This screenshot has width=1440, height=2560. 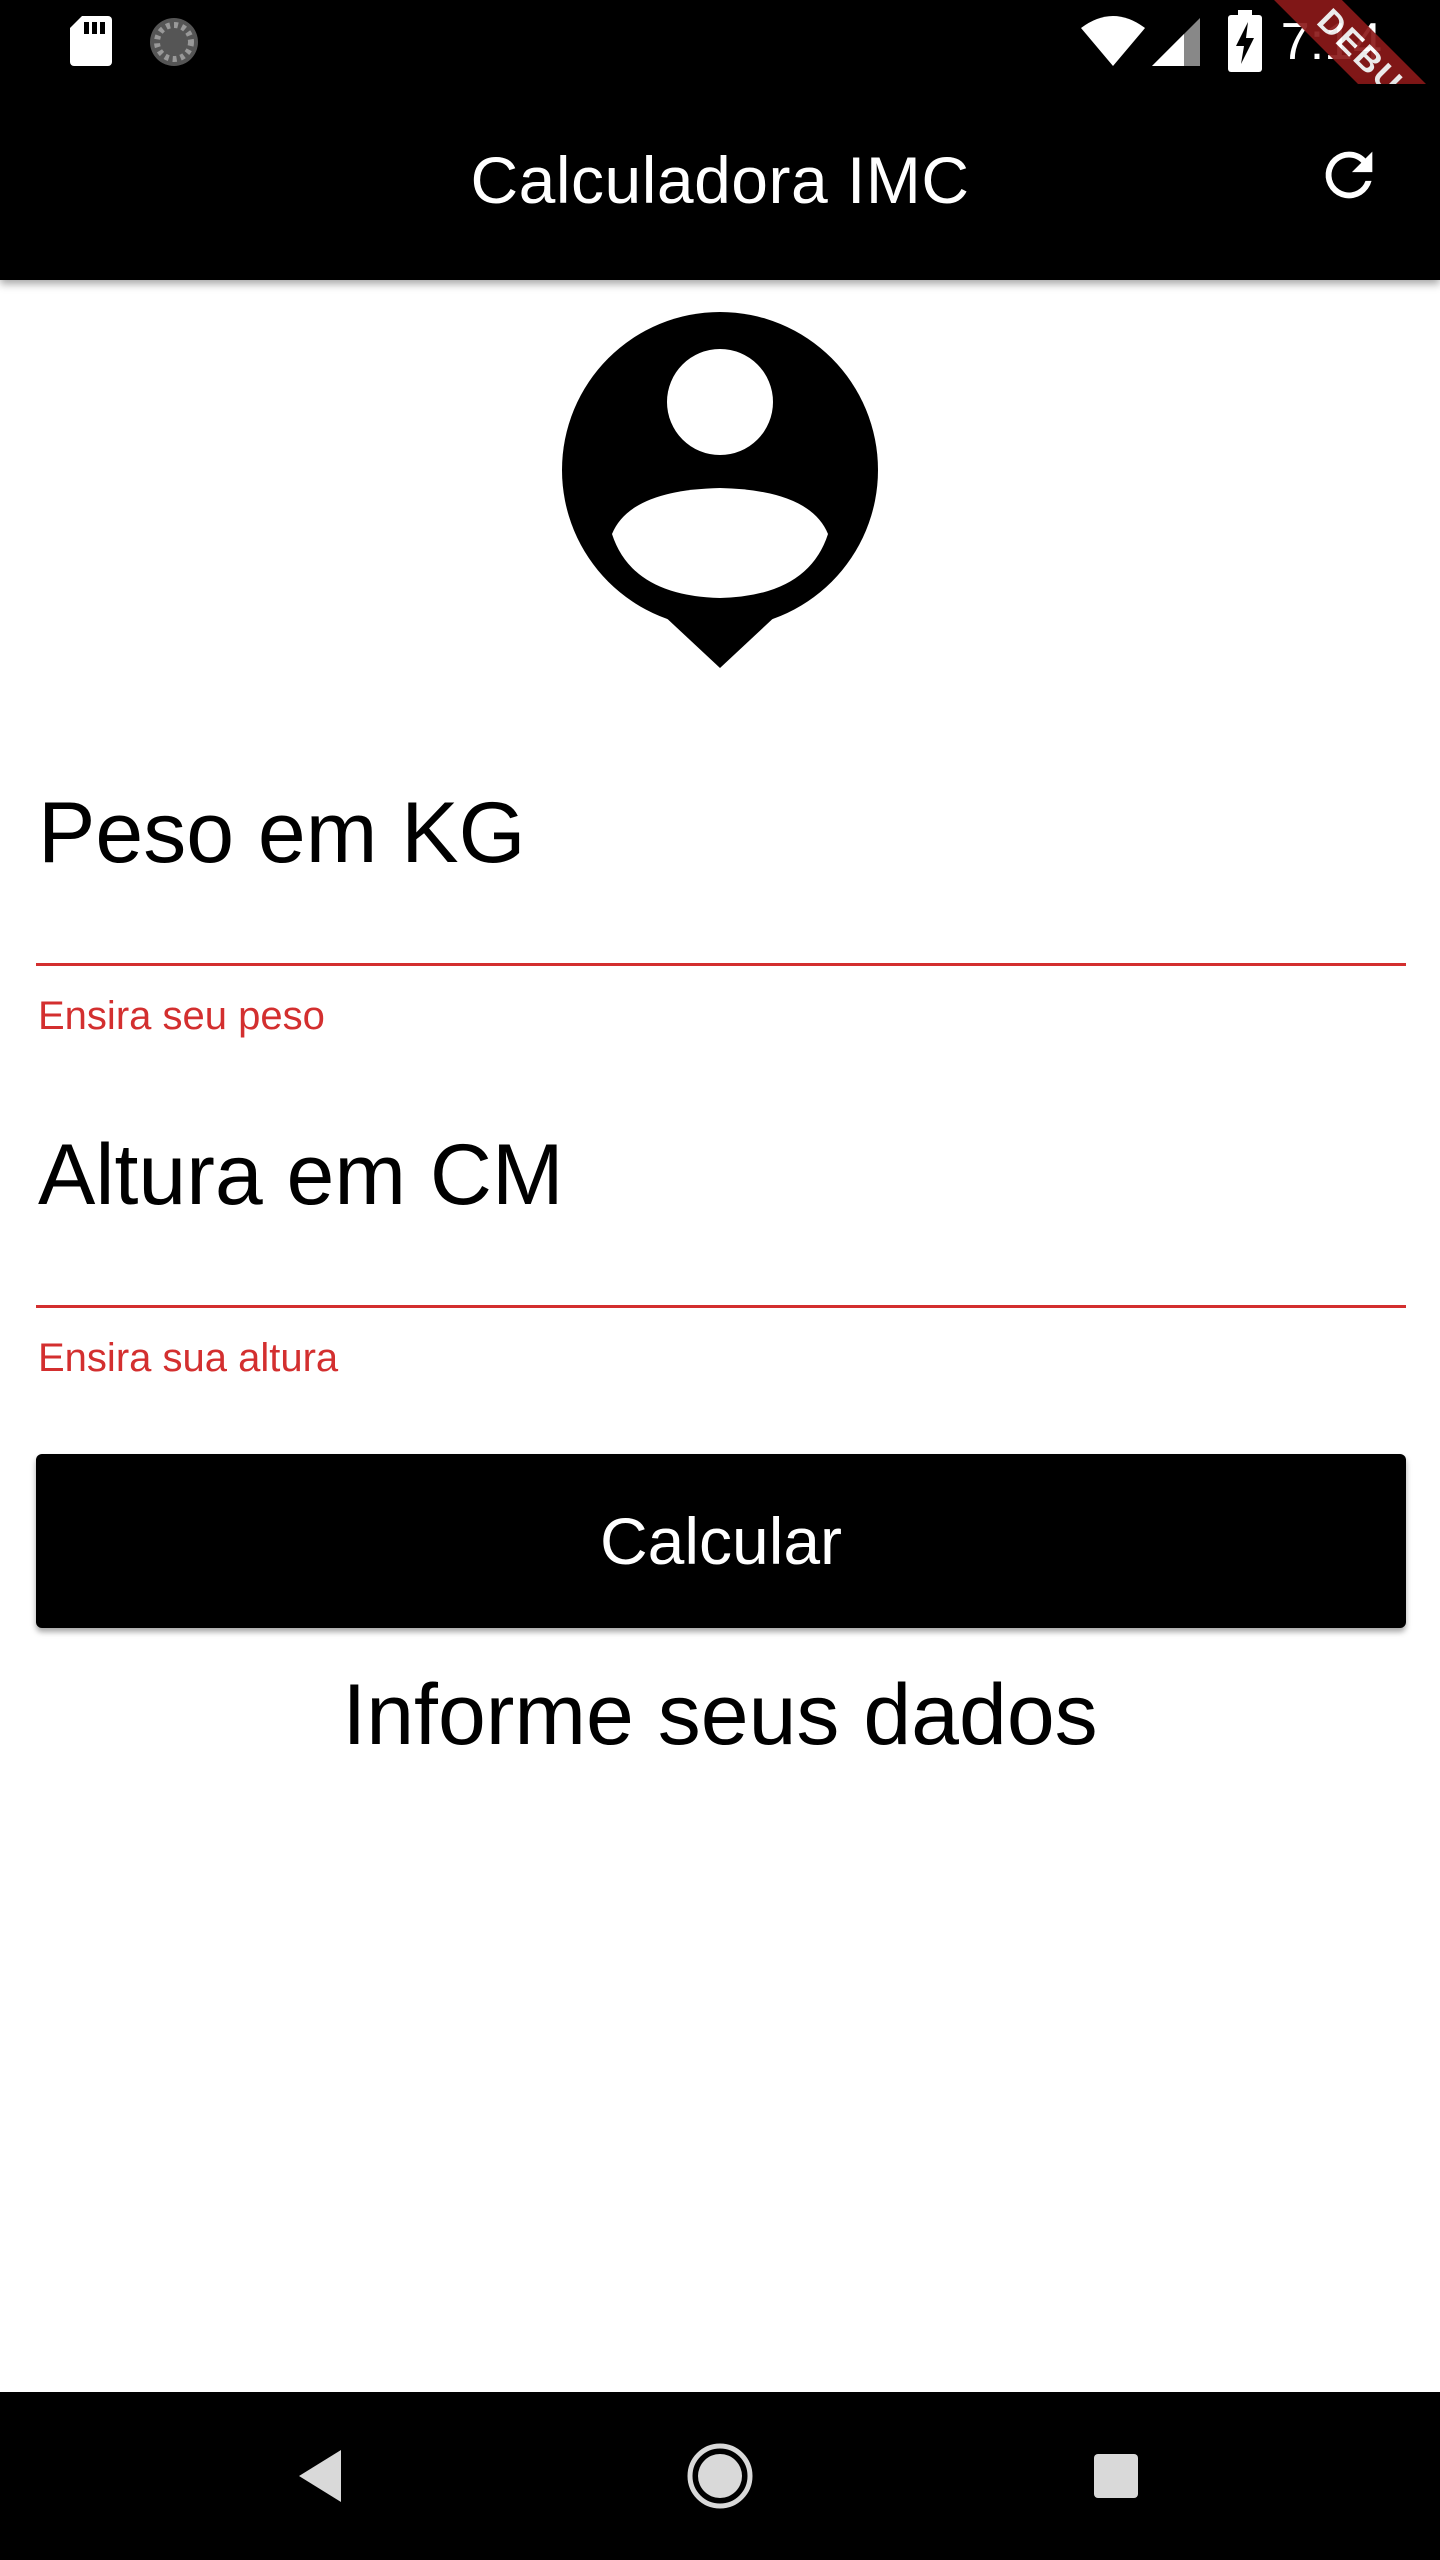 What do you see at coordinates (181, 1016) in the screenshot?
I see `weight-error: Ensira seu peso` at bounding box center [181, 1016].